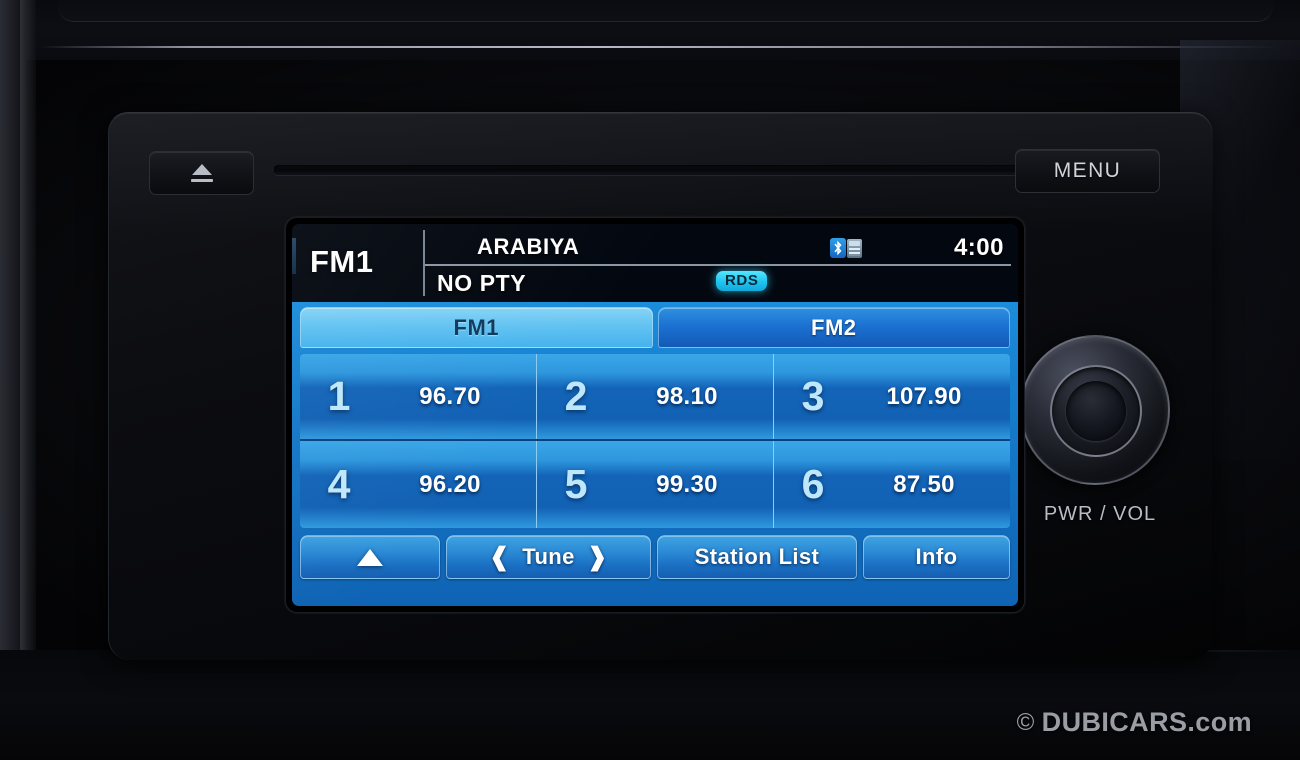 This screenshot has height=760, width=1300. I want to click on eject-button, so click(201, 173).